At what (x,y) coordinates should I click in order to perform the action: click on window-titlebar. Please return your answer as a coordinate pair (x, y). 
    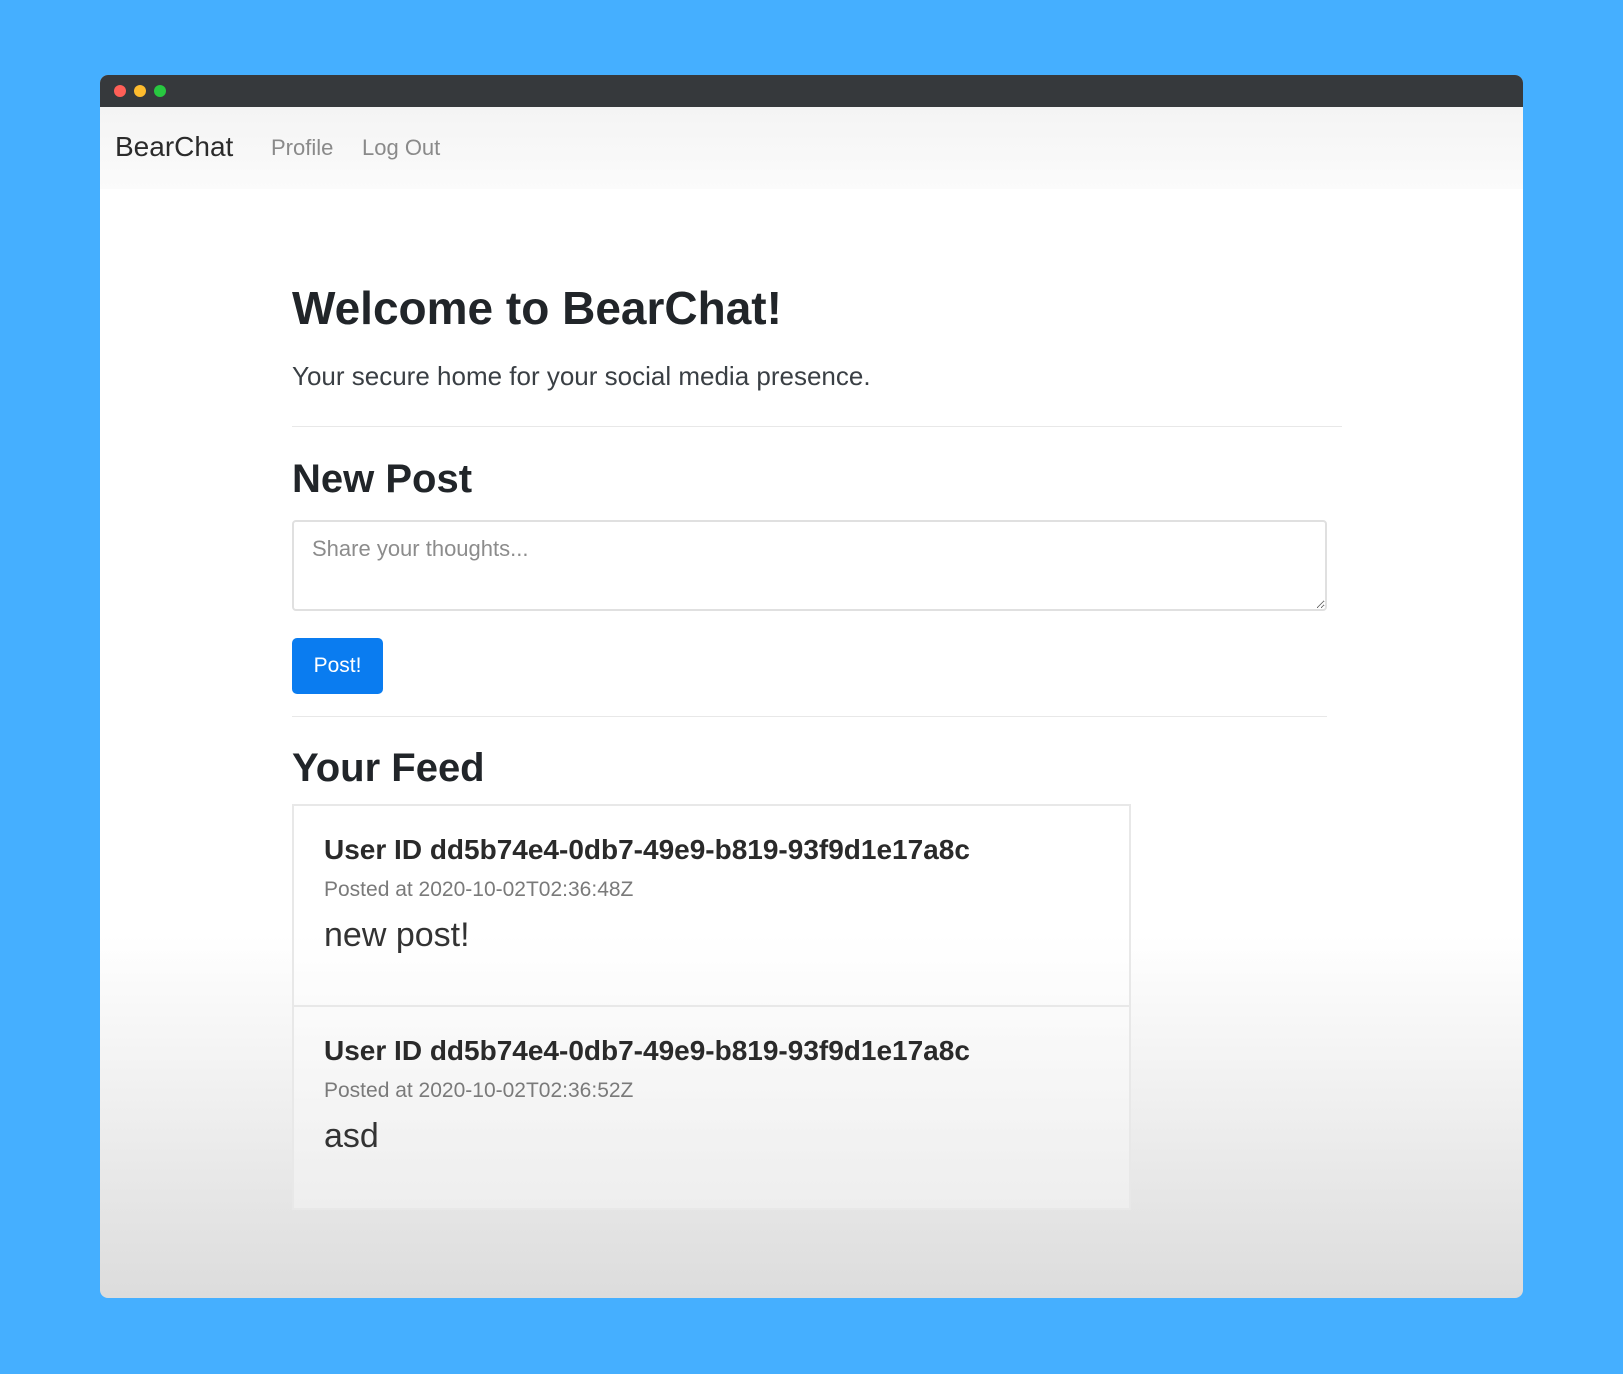
    Looking at the image, I should click on (811, 91).